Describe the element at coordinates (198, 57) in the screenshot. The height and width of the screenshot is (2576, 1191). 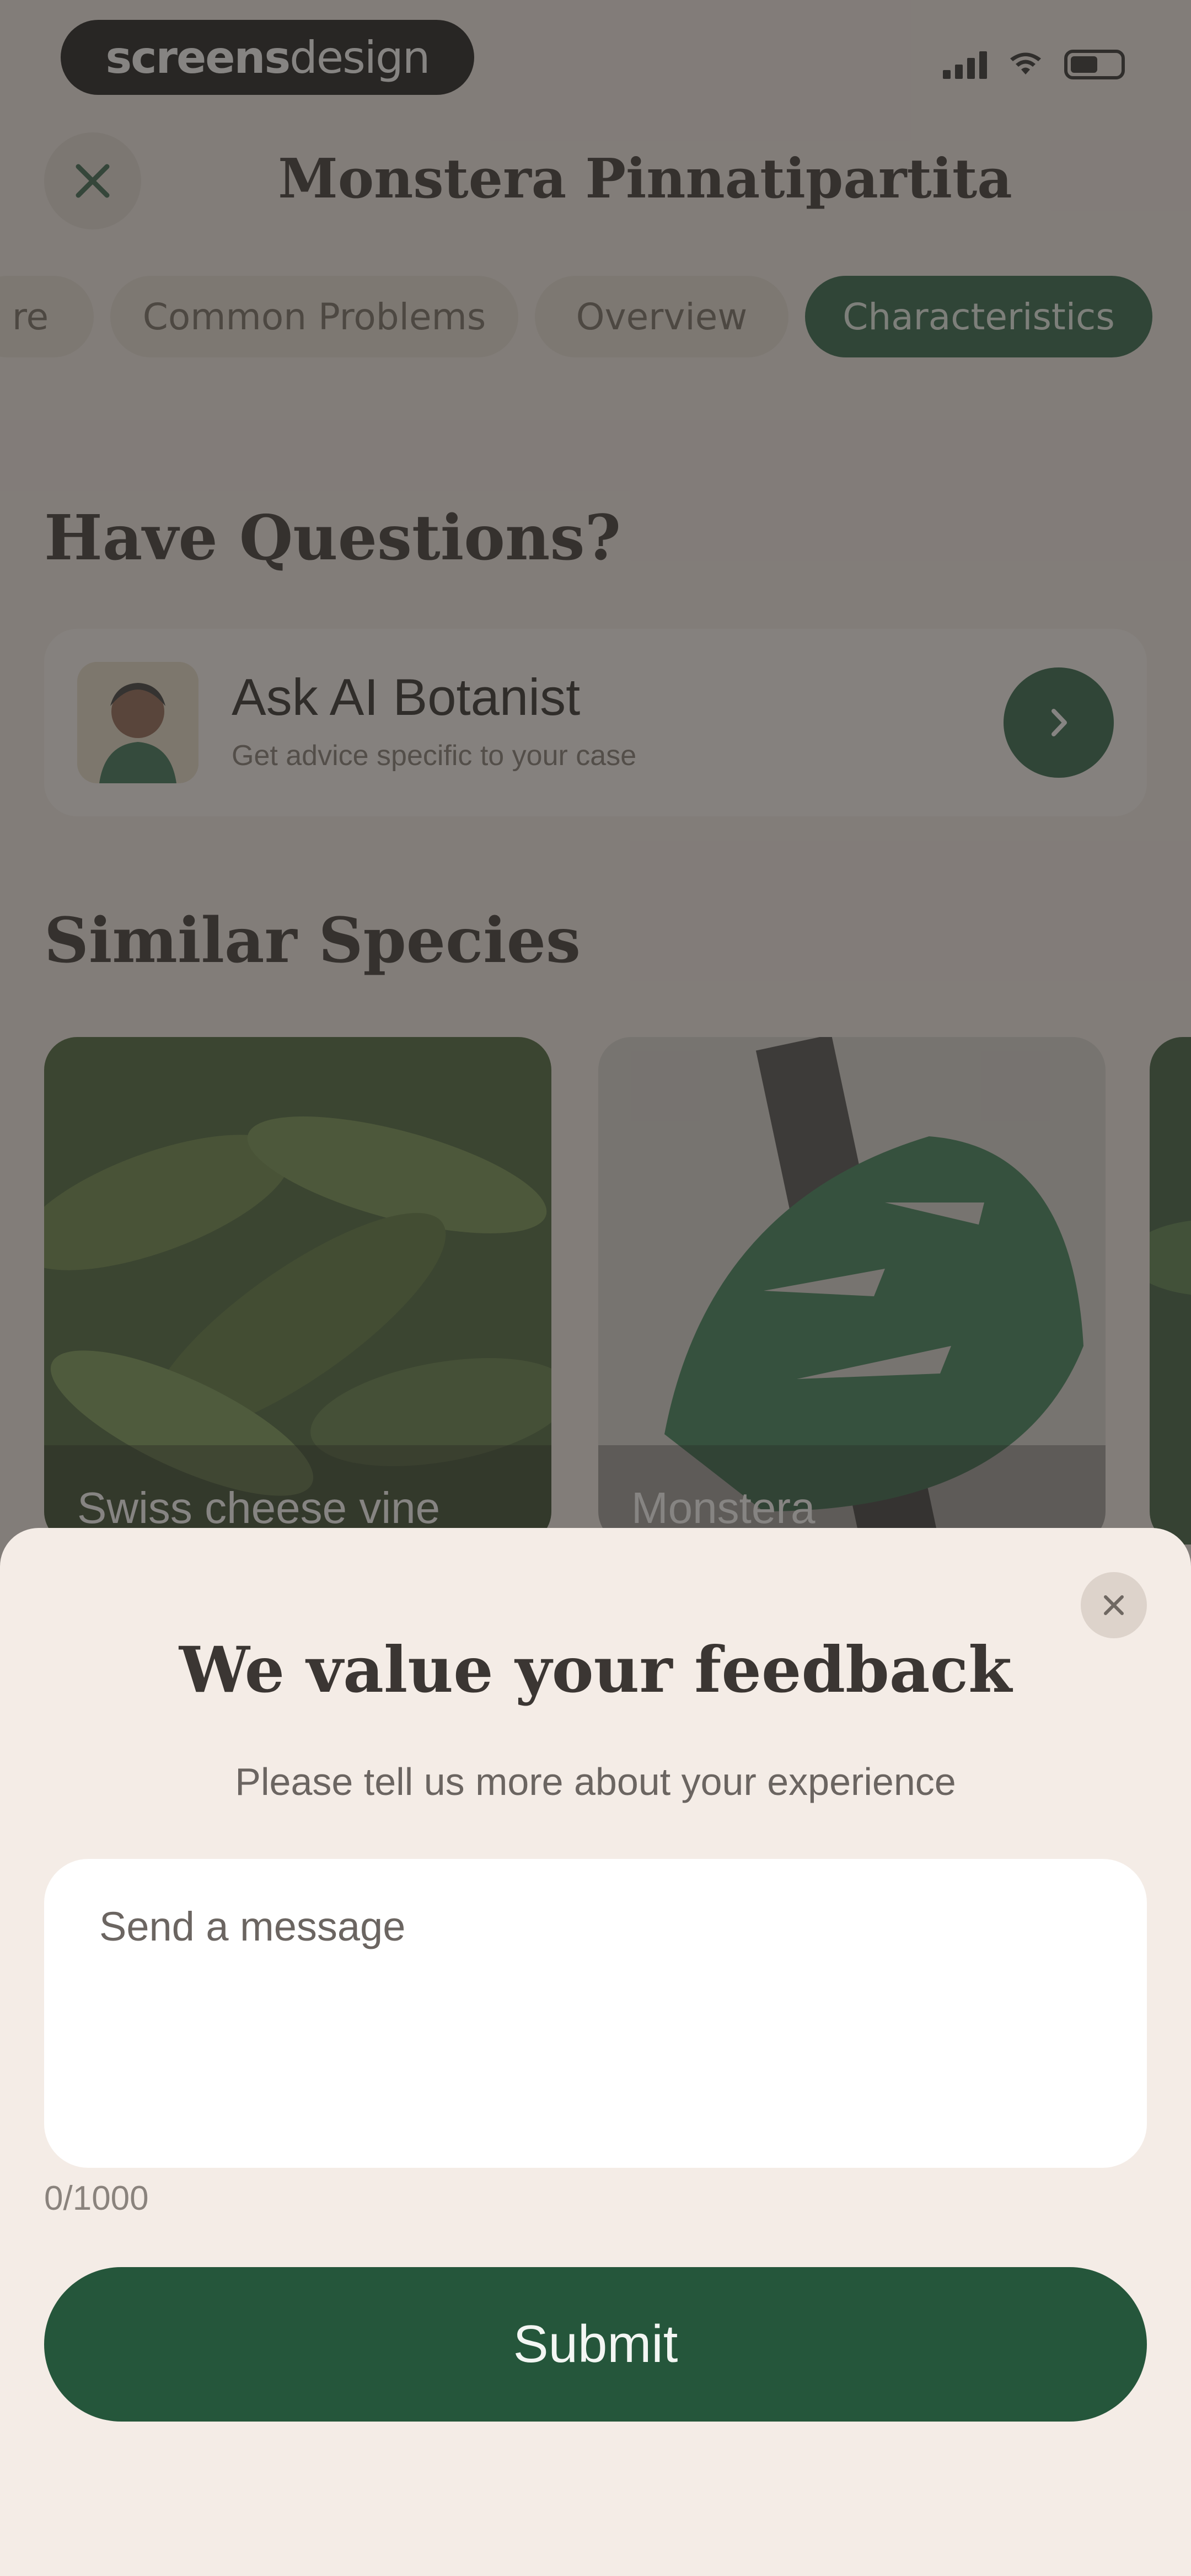
I see `brand-bold: screens` at that location.